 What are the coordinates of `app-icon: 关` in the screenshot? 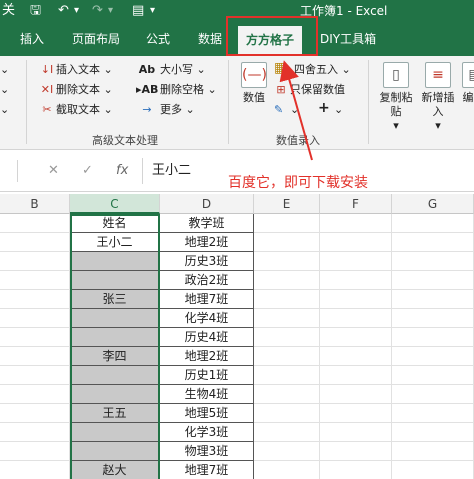 It's located at (8, 11).